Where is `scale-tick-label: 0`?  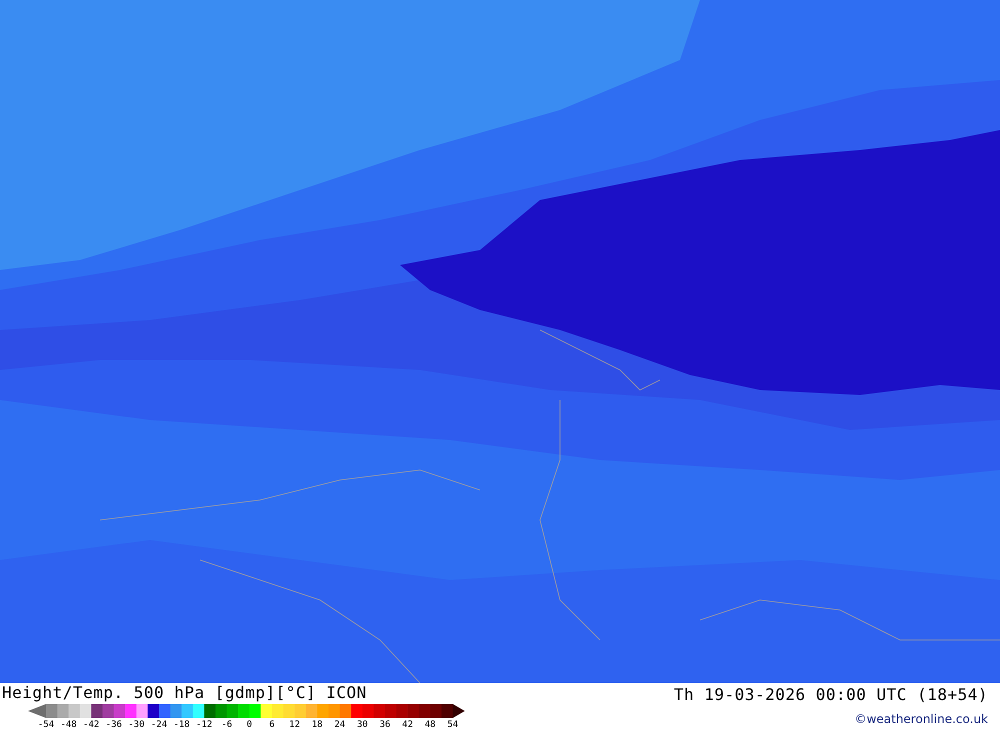
scale-tick-label: 0 is located at coordinates (249, 725).